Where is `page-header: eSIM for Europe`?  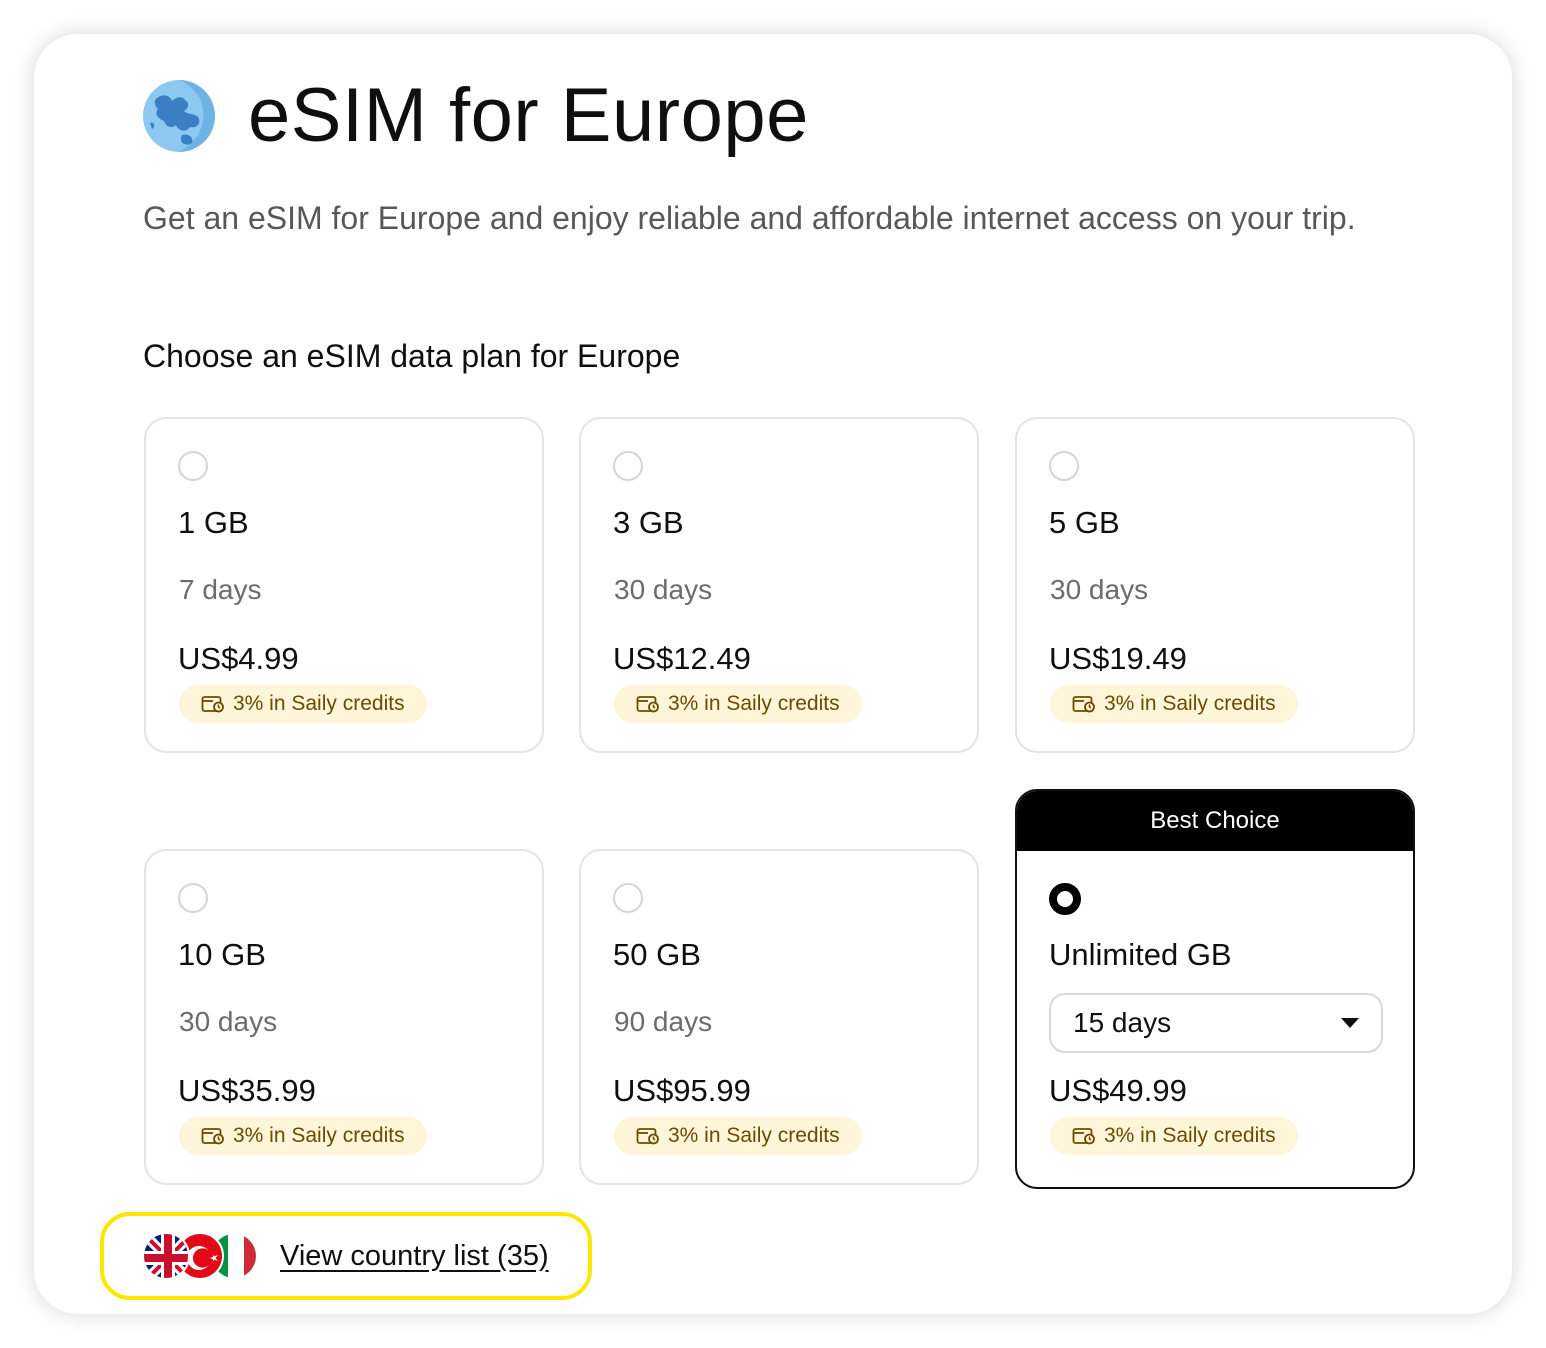
page-header: eSIM for Europe is located at coordinates (475, 116).